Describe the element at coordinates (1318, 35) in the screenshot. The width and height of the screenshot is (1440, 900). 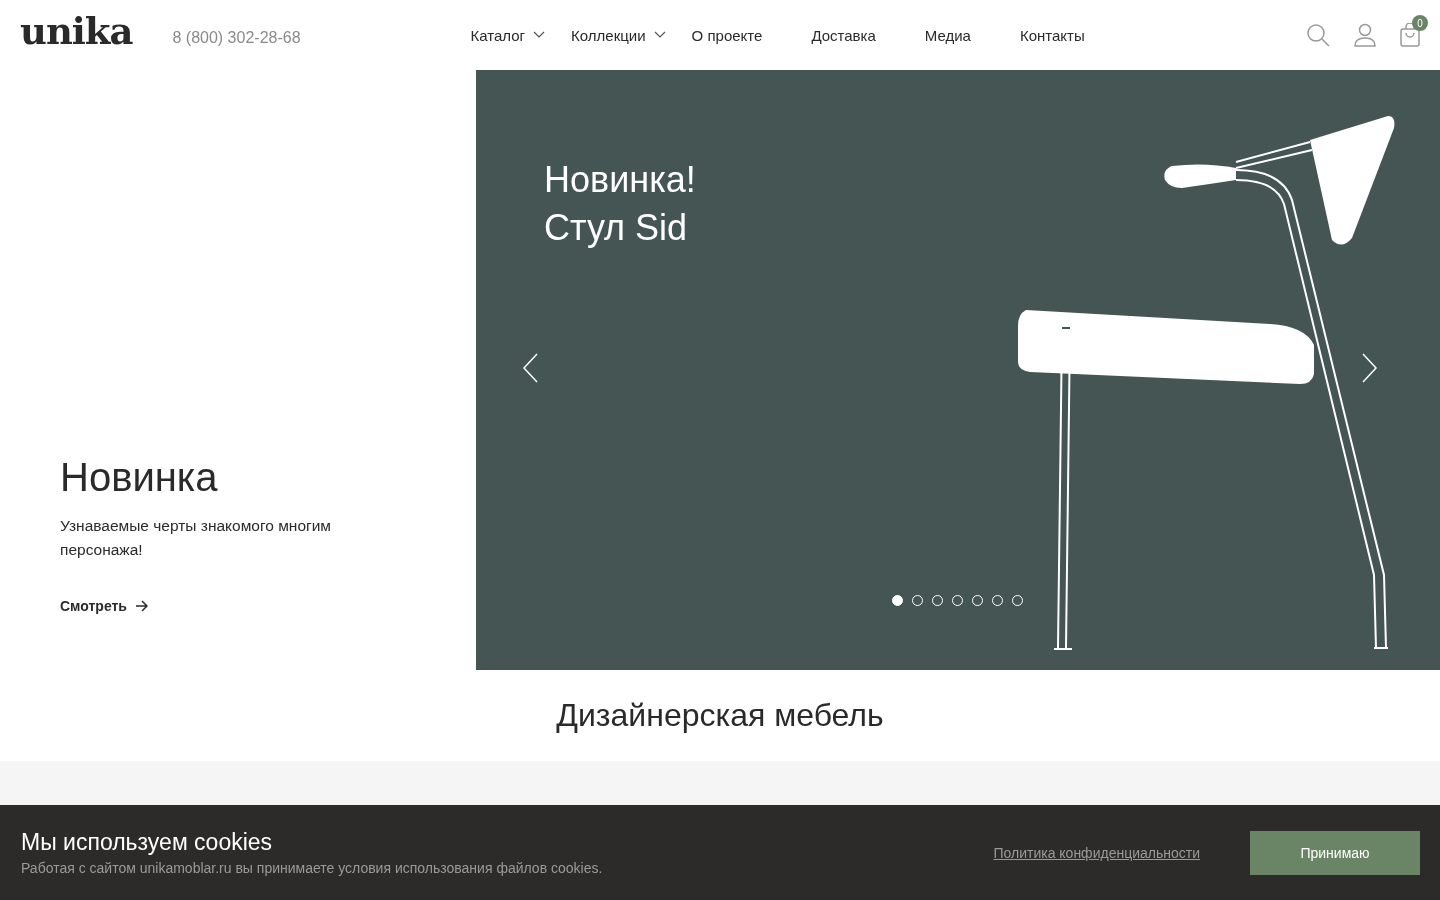
I see `search-icon` at that location.